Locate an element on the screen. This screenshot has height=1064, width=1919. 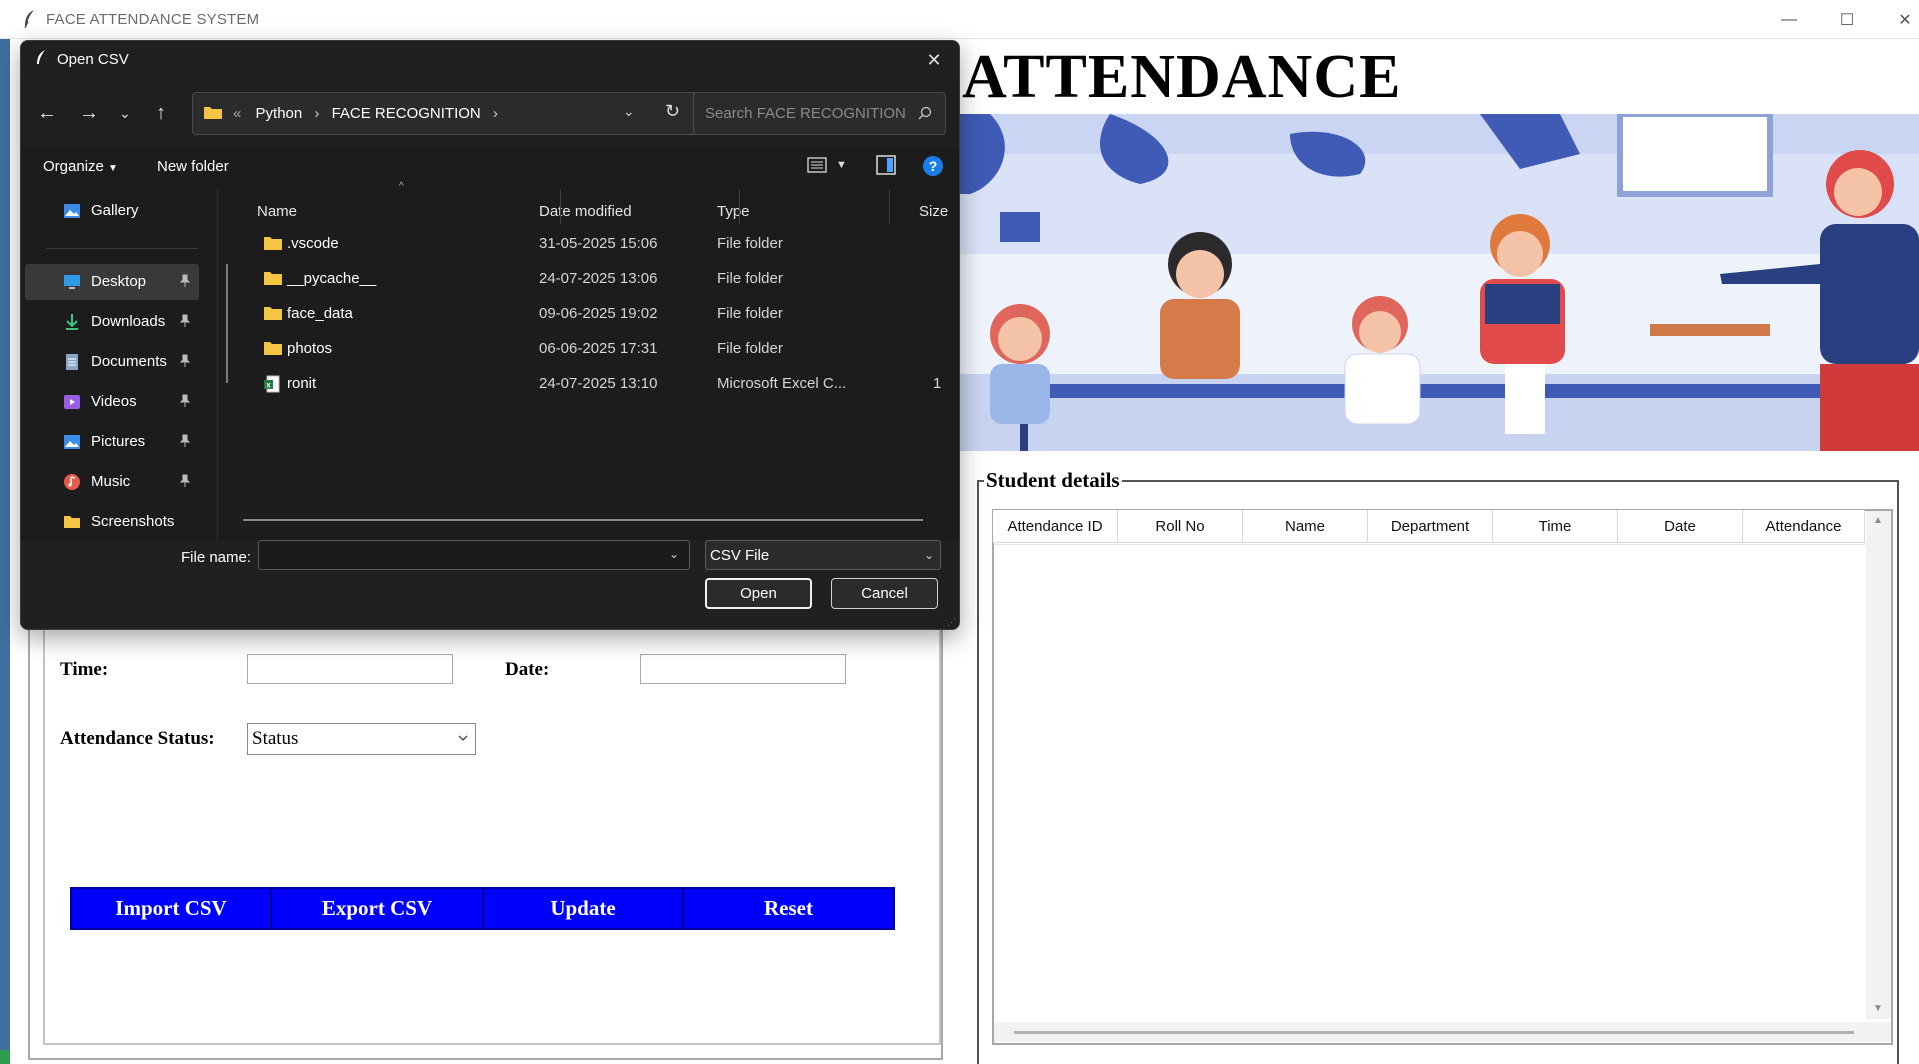
refresh-icon: ↻ is located at coordinates (672, 111).